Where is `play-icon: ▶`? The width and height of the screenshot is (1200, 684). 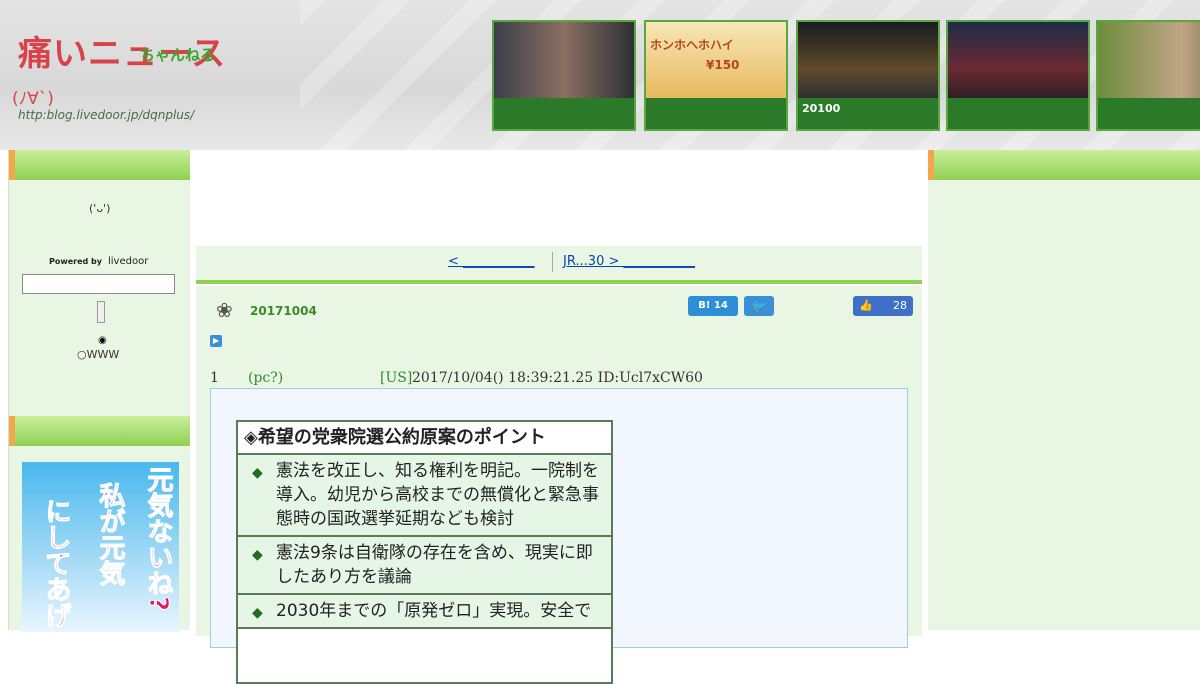 play-icon: ▶ is located at coordinates (216, 341).